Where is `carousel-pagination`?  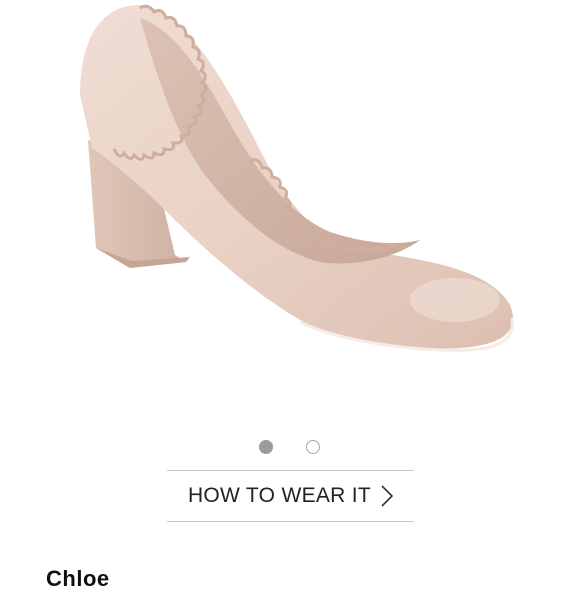 carousel-pagination is located at coordinates (290, 448).